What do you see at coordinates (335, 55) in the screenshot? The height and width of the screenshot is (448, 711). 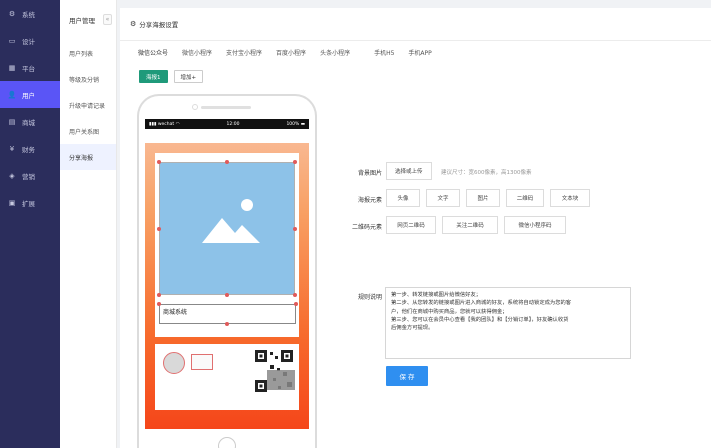 I see `tab-toutiao-miniprogram: 头条小程序` at bounding box center [335, 55].